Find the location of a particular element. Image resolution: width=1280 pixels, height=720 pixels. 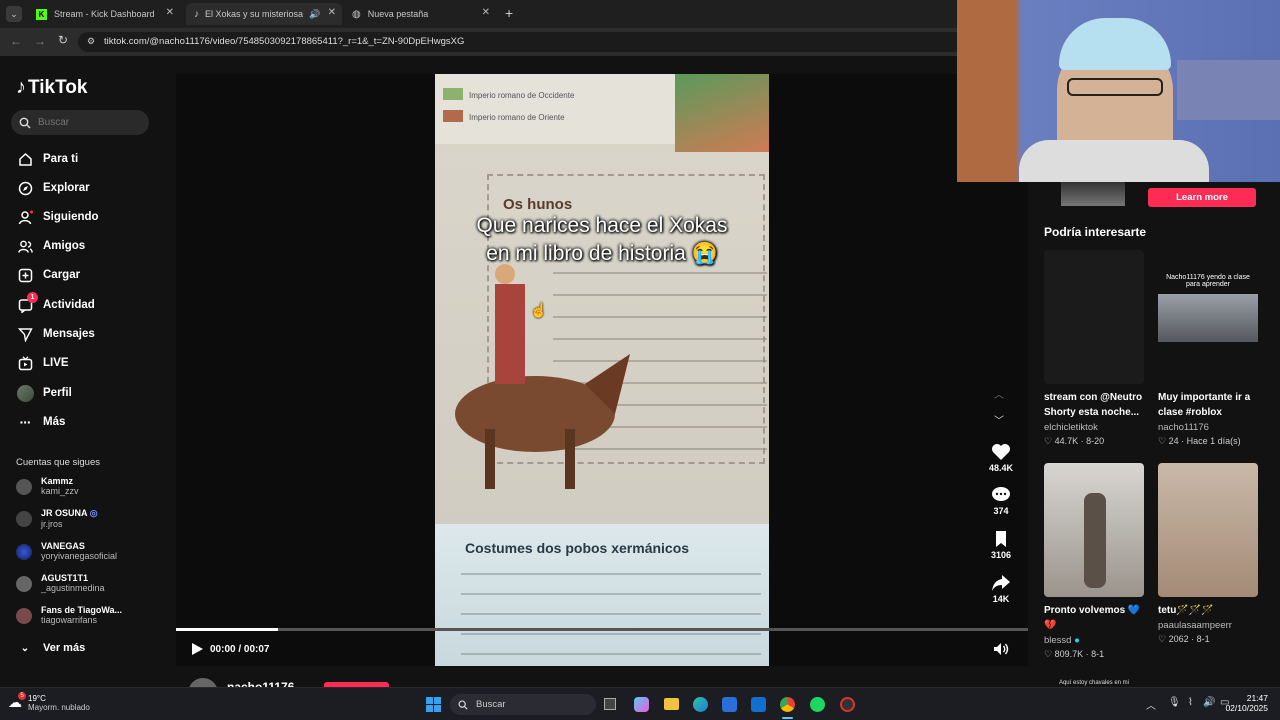

search-bar is located at coordinates (80, 122).